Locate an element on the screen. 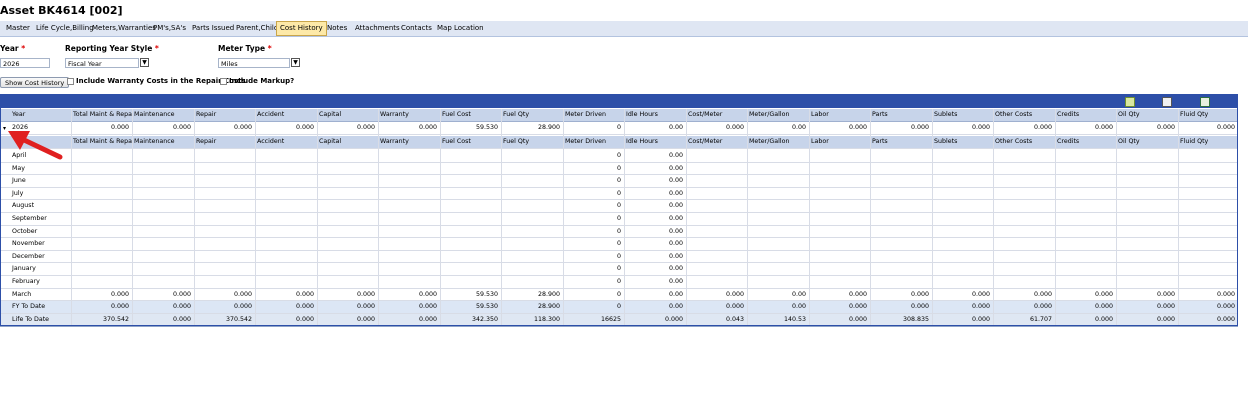 This screenshot has height=399, width=1248. print-icon is located at coordinates (1167, 102).